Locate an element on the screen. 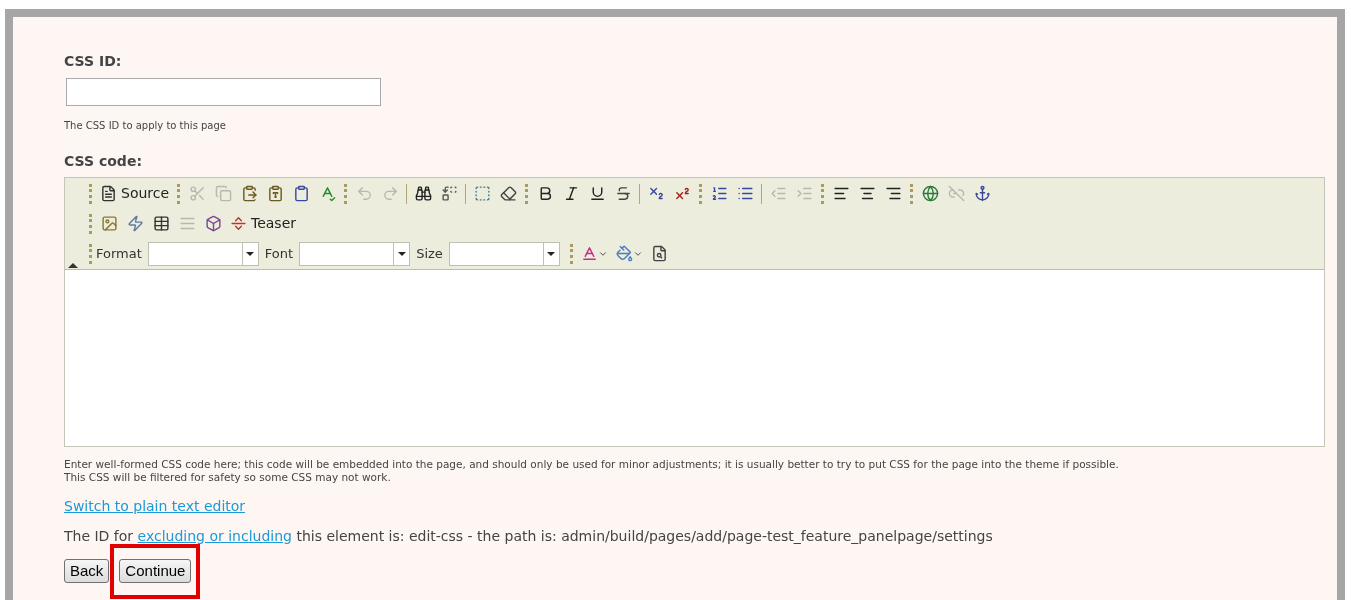  preview-icon is located at coordinates (660, 253).